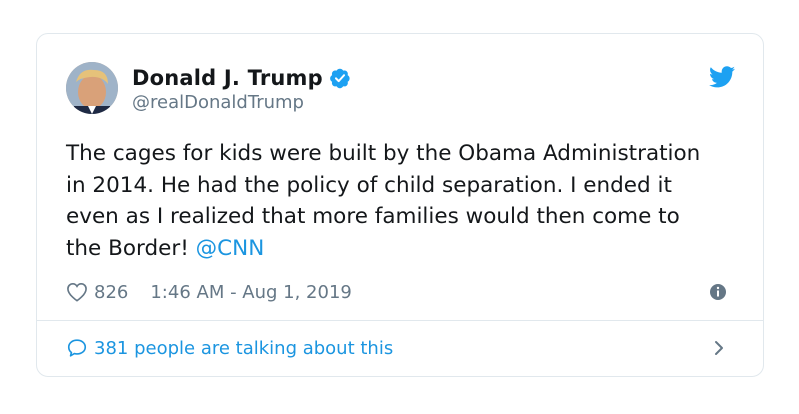 This screenshot has height=414, width=799. Describe the element at coordinates (251, 292) in the screenshot. I see `tweet-timestamp: 1:46 AM - Aug 1, 2019` at that location.